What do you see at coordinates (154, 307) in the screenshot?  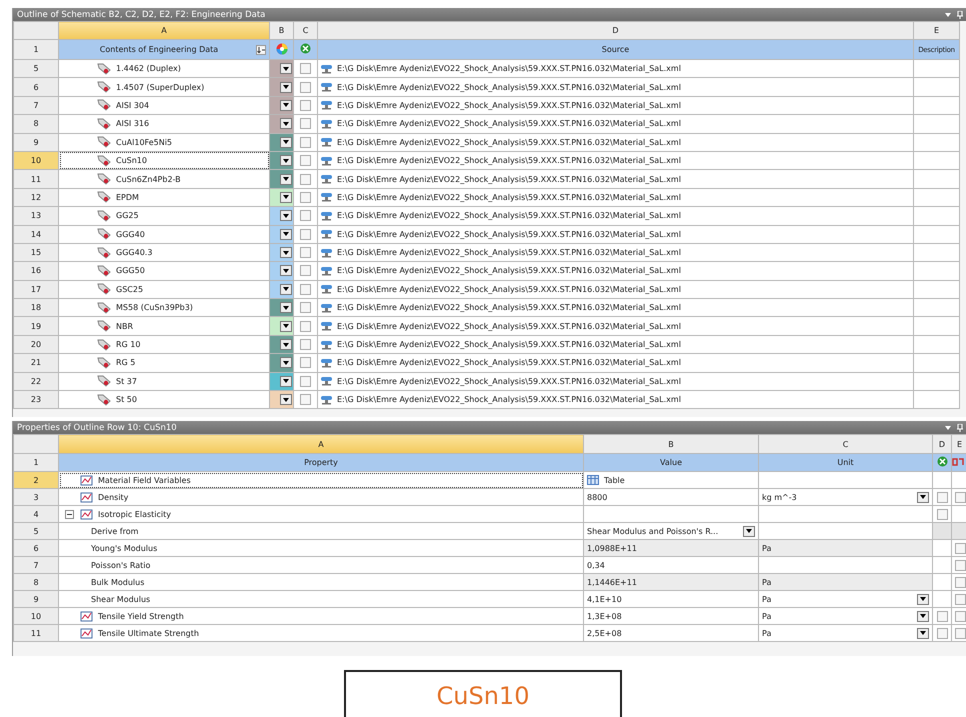 I see `material-name: MS58 (CuSn39Pb3)` at bounding box center [154, 307].